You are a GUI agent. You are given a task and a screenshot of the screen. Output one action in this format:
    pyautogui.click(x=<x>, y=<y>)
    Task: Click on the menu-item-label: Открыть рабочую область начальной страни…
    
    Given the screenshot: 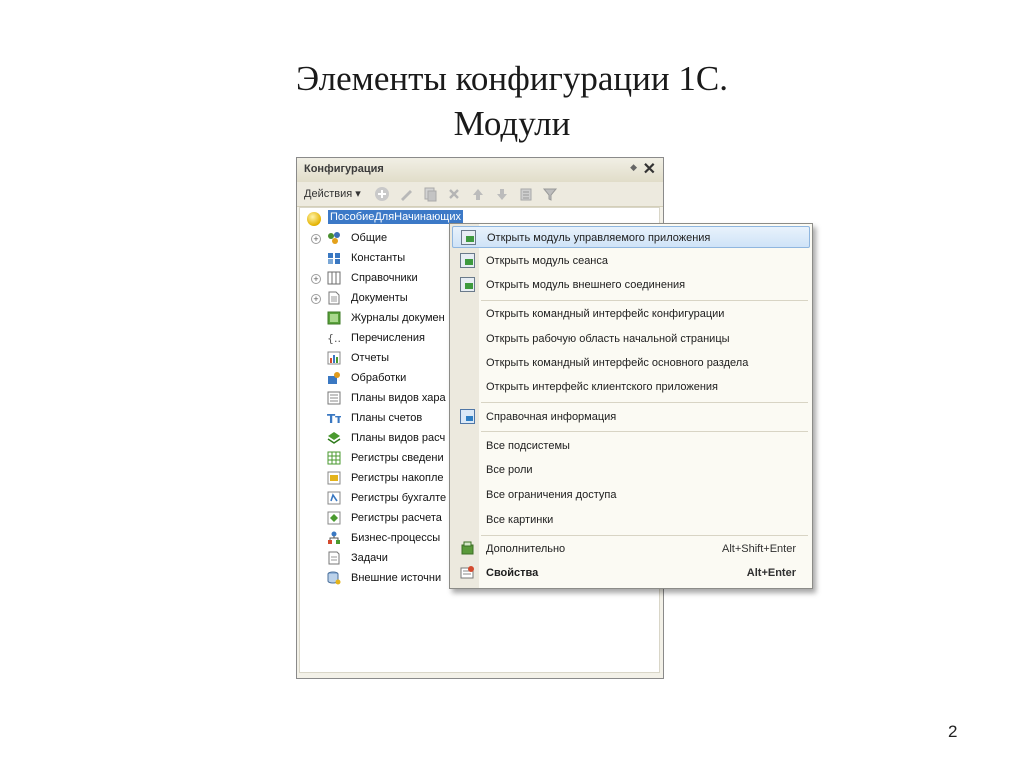 What is the action you would take?
    pyautogui.click(x=608, y=339)
    